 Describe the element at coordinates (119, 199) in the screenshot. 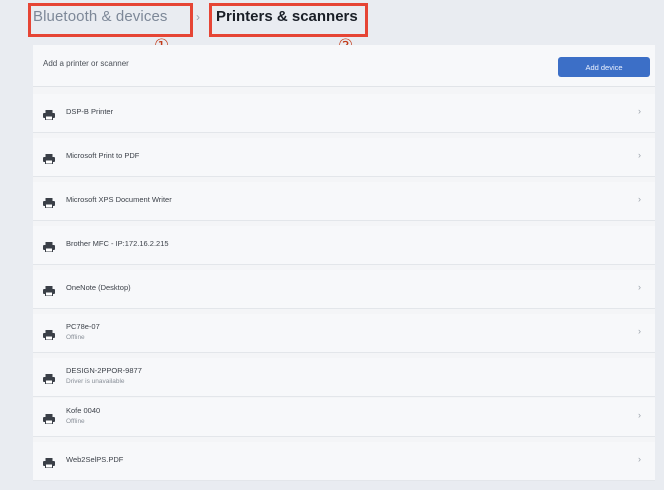

I see `printer-name: Microsoft XPS Document Writer` at that location.